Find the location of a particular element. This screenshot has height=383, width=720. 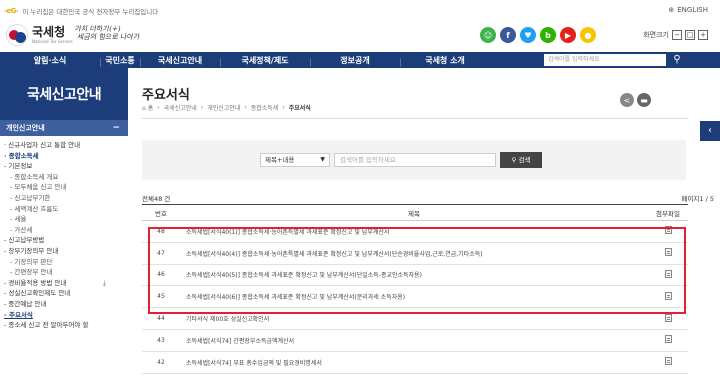

sidebar-item: - 세액계산 흐름도 is located at coordinates (64, 209).